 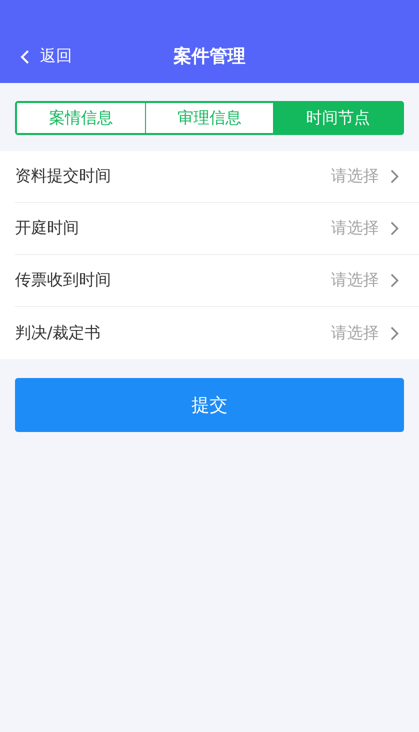 I want to click on field-label: 开庭时间, so click(x=47, y=228).